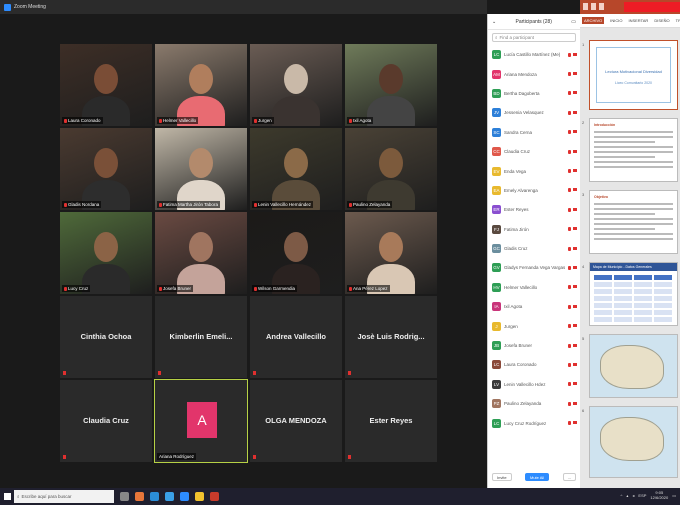 Image resolution: width=680 pixels, height=505 pixels. I want to click on video-tile: Jurgen, so click(296, 85).